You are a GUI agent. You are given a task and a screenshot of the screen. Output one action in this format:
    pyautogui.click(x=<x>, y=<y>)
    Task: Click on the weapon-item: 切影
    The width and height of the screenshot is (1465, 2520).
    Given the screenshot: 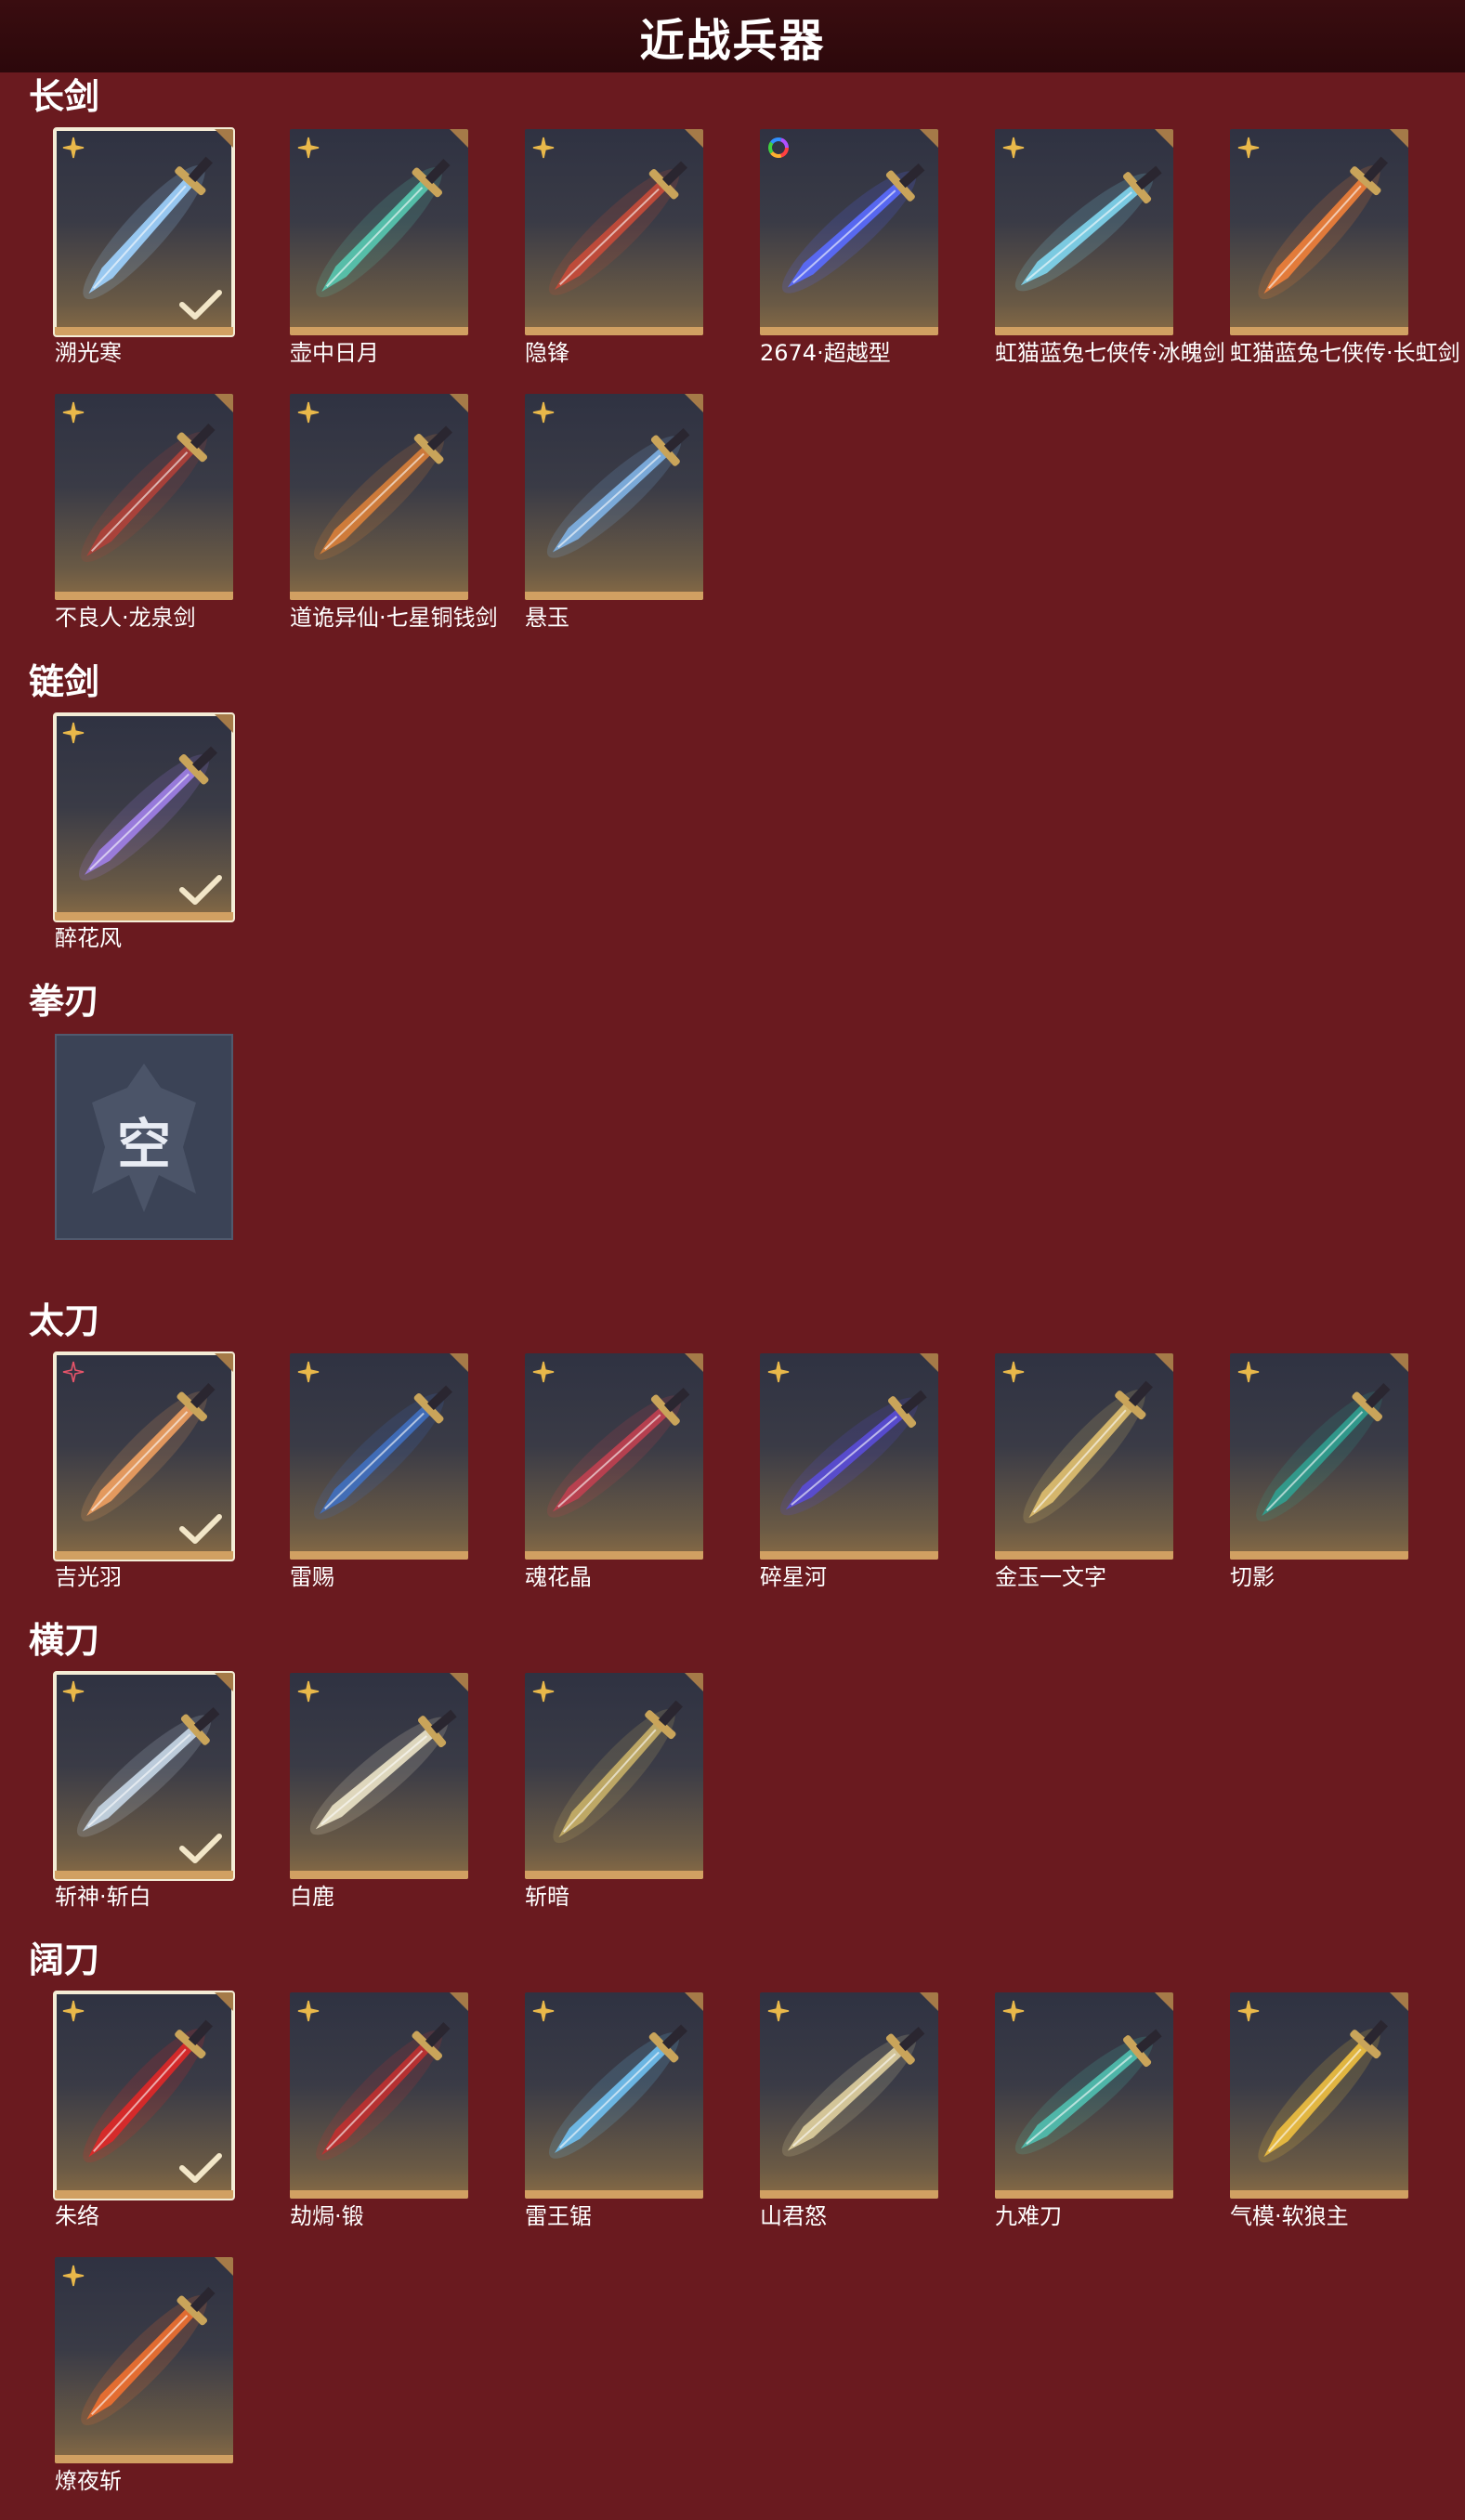 What is the action you would take?
    pyautogui.click(x=1319, y=1478)
    